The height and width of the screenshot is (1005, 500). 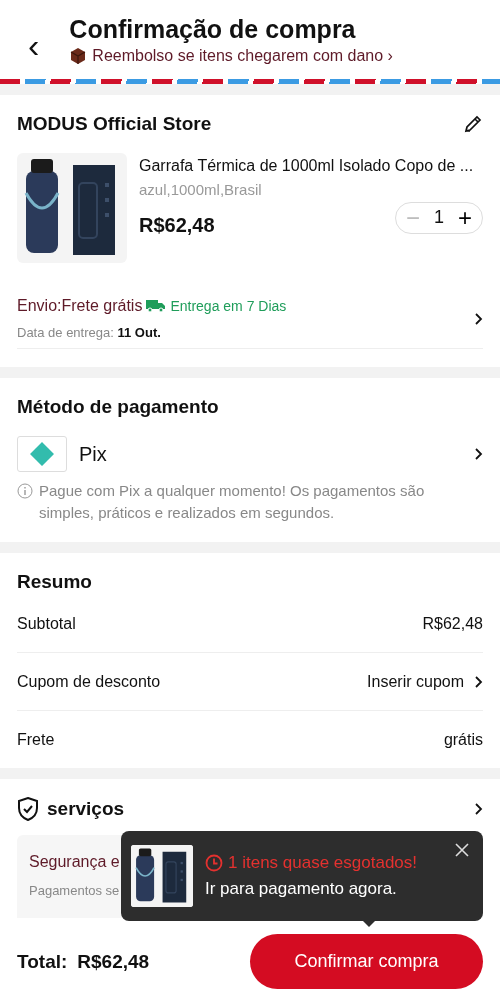 I want to click on clock-icon, so click(x=214, y=863).